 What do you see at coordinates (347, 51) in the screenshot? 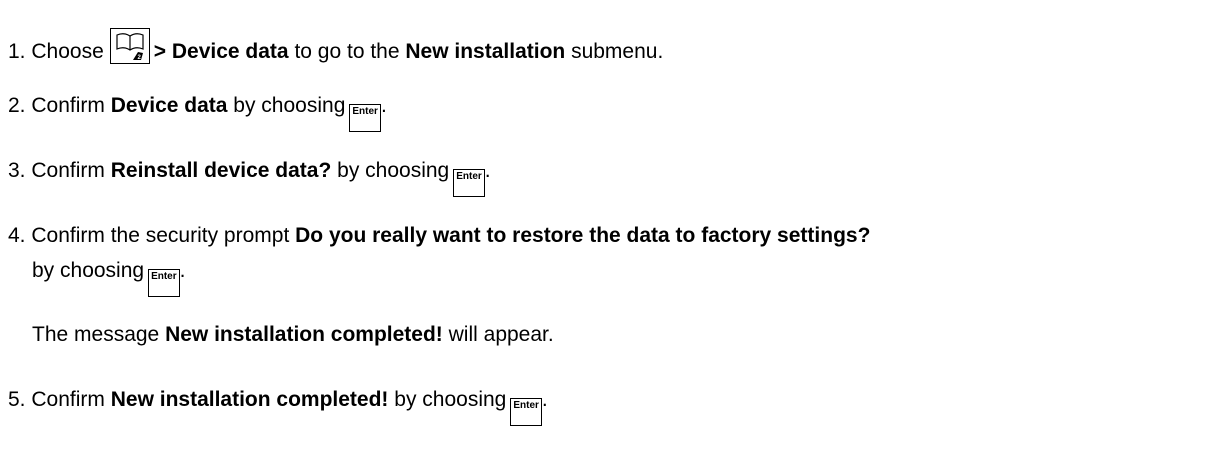
I see `step-text: to go to the` at bounding box center [347, 51].